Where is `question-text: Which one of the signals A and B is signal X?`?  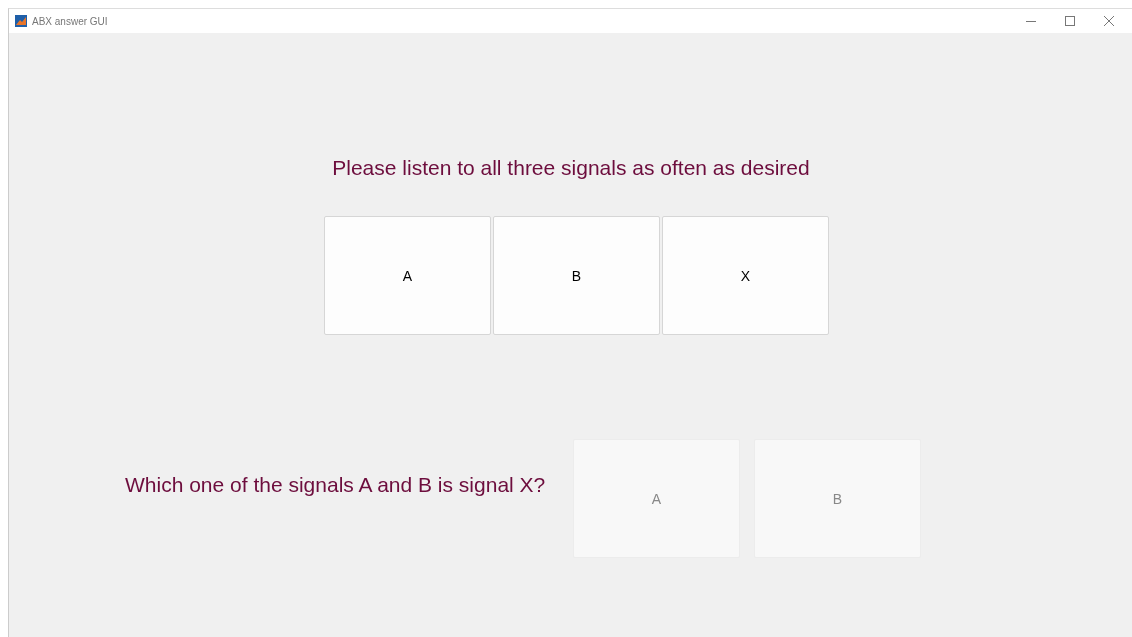 question-text: Which one of the signals A and B is signal X? is located at coordinates (336, 485).